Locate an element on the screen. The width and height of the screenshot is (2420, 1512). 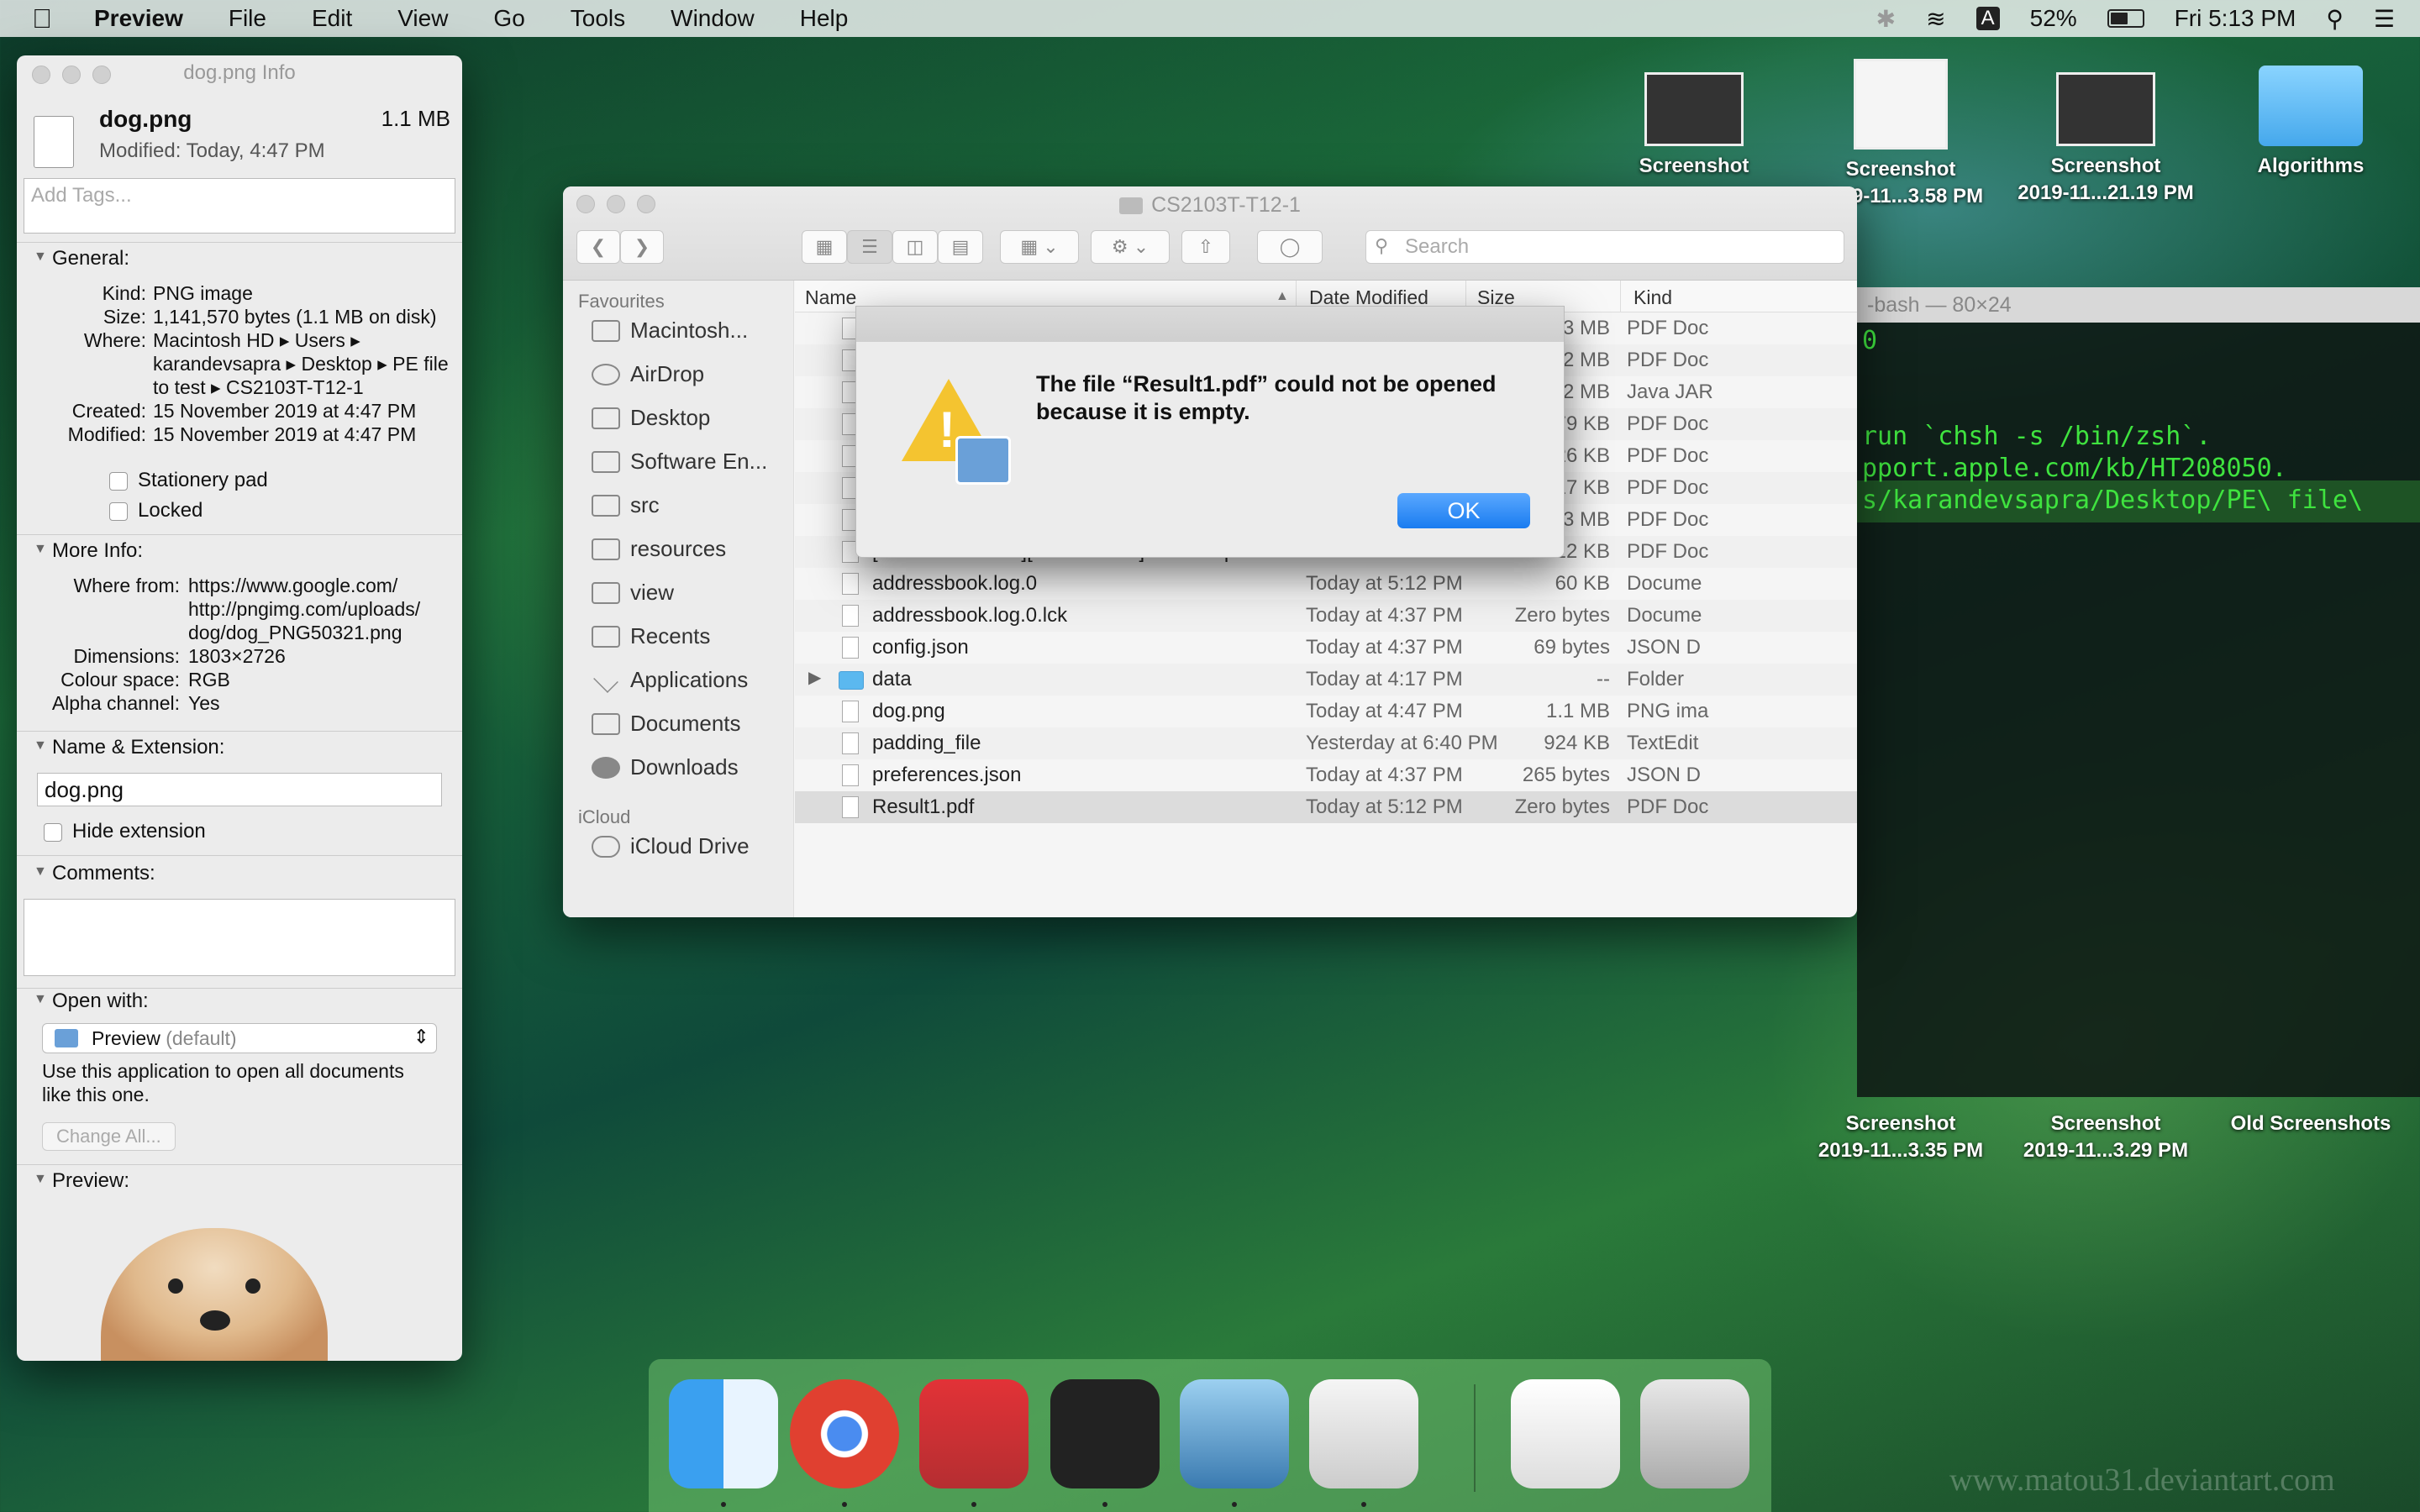
sidebar-item-documents: Documents is located at coordinates (666, 724).